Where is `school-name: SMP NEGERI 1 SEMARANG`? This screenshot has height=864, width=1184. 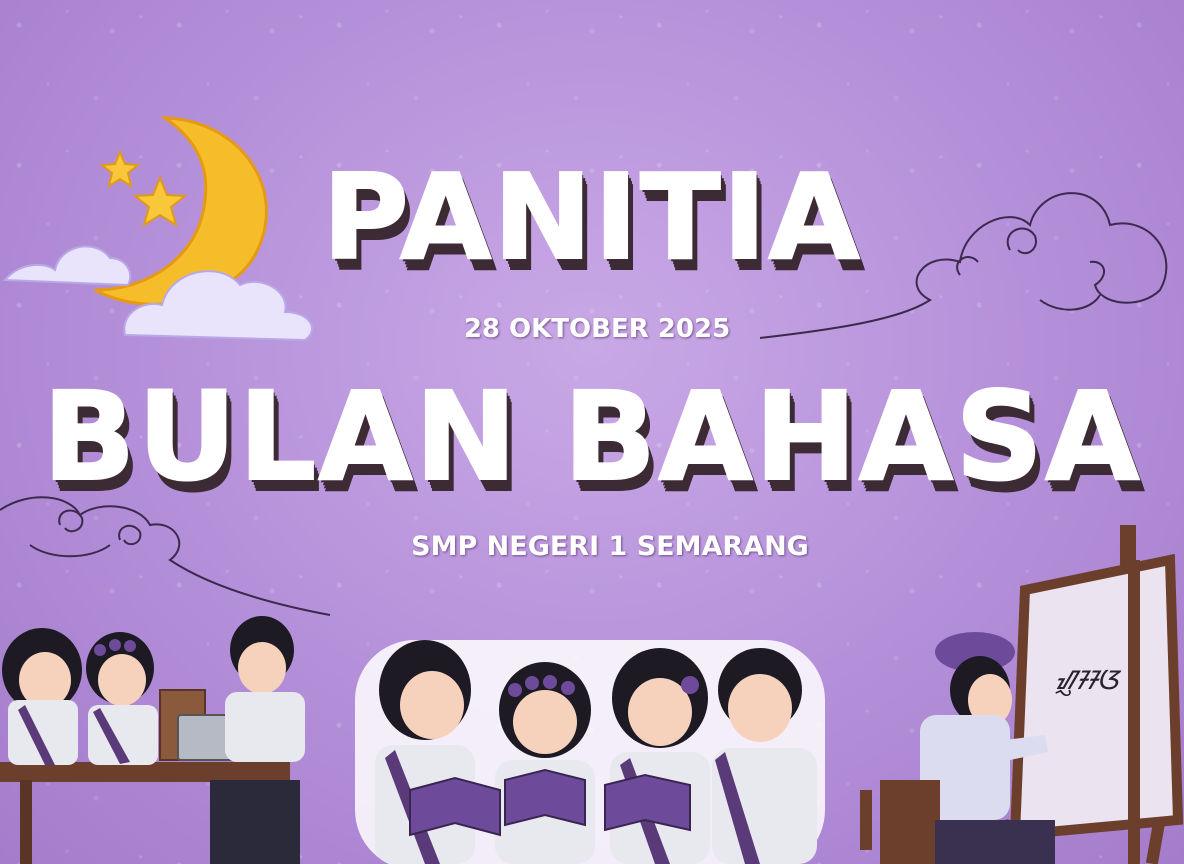
school-name: SMP NEGERI 1 SEMARANG is located at coordinates (610, 546).